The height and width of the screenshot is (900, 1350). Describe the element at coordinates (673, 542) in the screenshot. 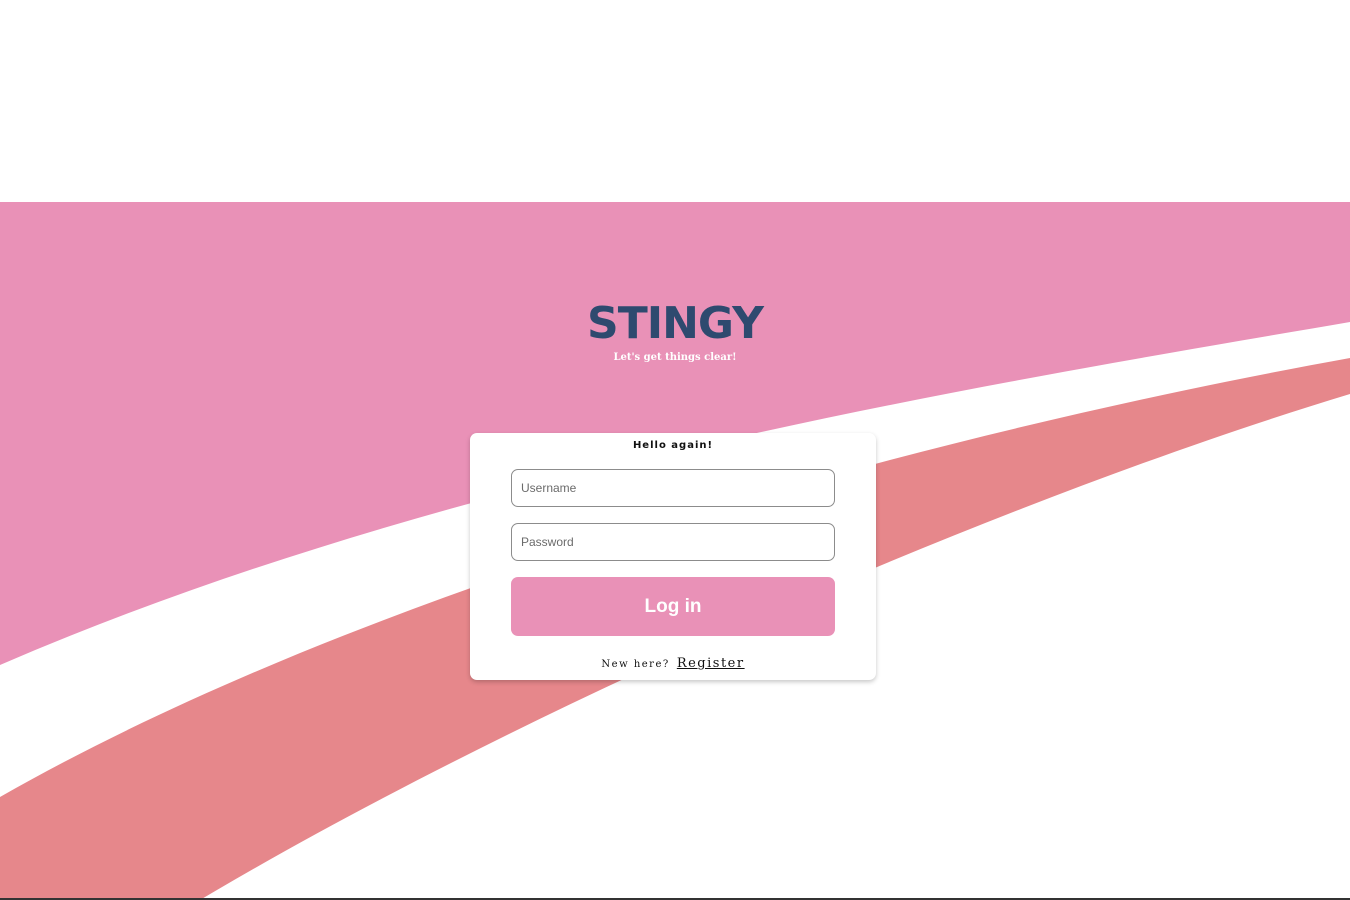

I see `password-input` at that location.